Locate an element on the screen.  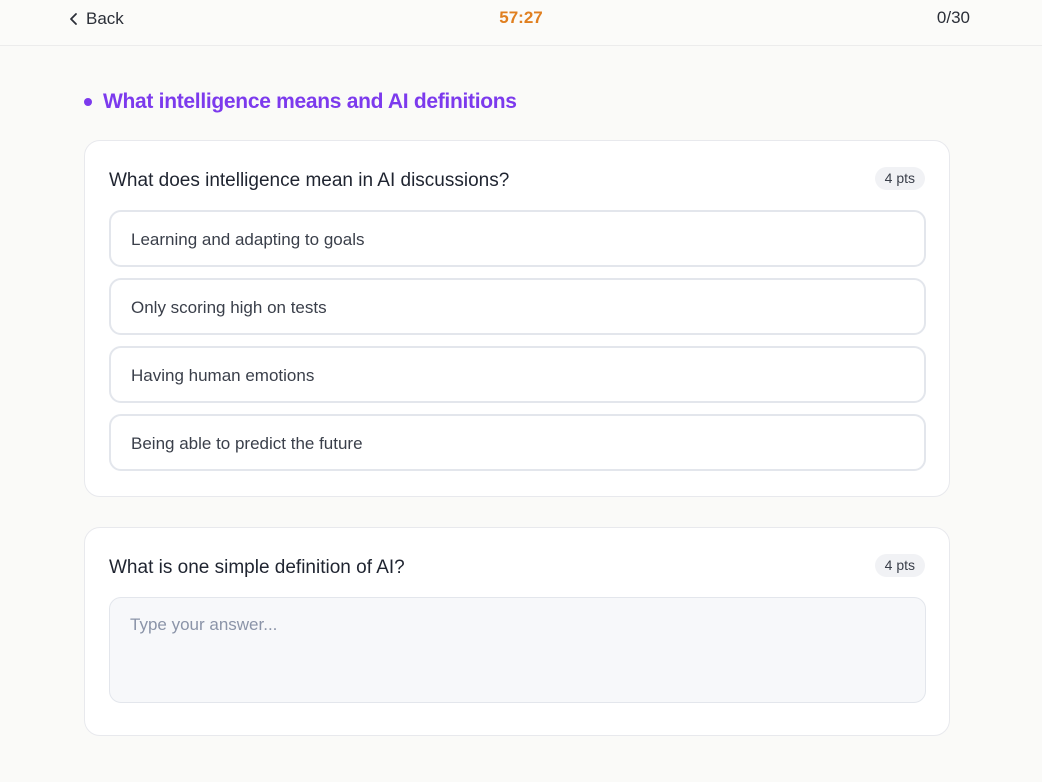
answer-textarea is located at coordinates (517, 650).